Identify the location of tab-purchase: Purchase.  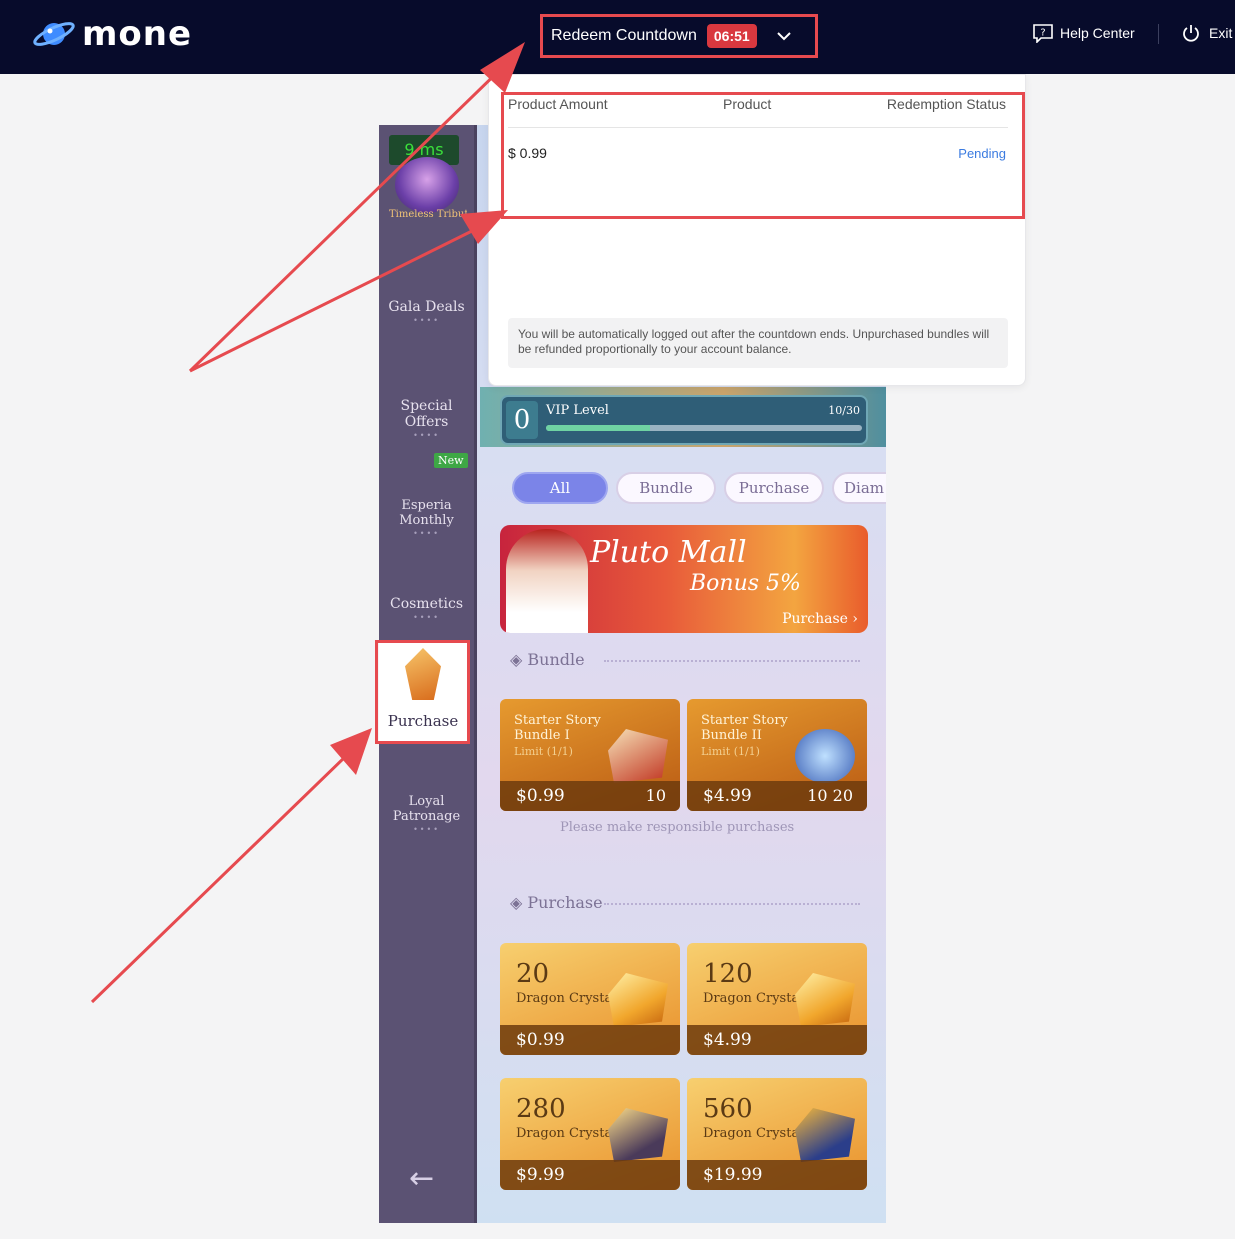
(774, 488).